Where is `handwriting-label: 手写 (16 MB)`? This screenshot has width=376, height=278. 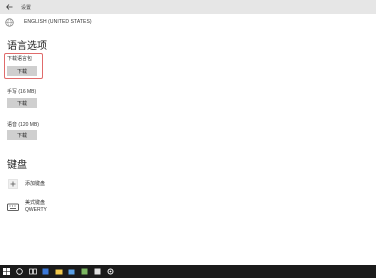
handwriting-label: 手写 (16 MB) is located at coordinates (22, 92).